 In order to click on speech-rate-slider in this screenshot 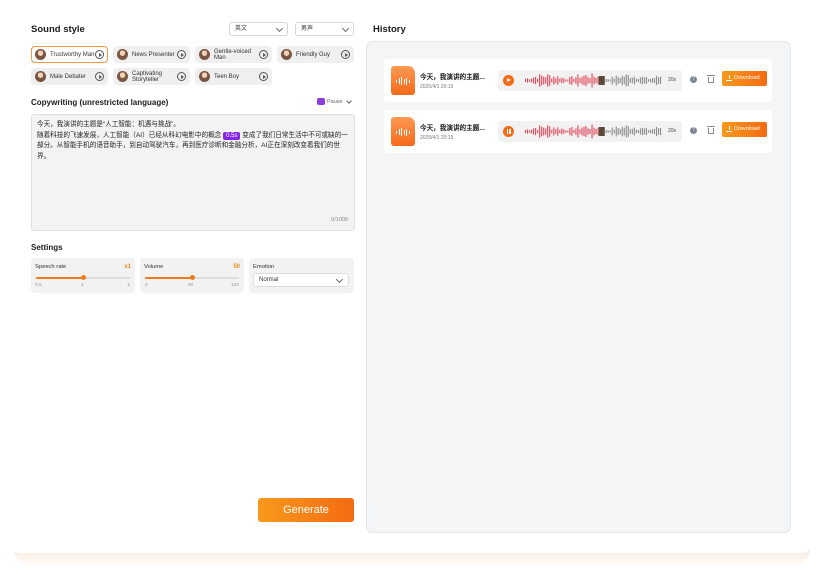, I will do `click(83, 277)`.